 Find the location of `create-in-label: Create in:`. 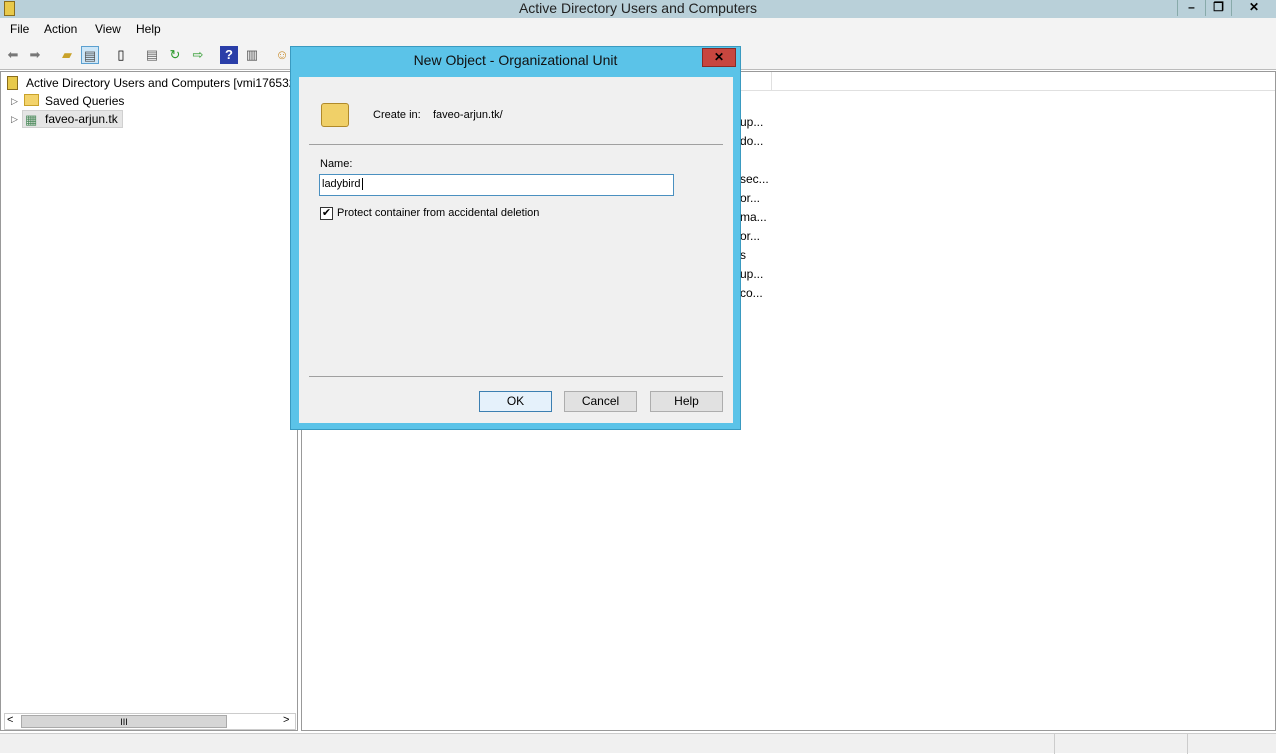

create-in-label: Create in: is located at coordinates (397, 115).